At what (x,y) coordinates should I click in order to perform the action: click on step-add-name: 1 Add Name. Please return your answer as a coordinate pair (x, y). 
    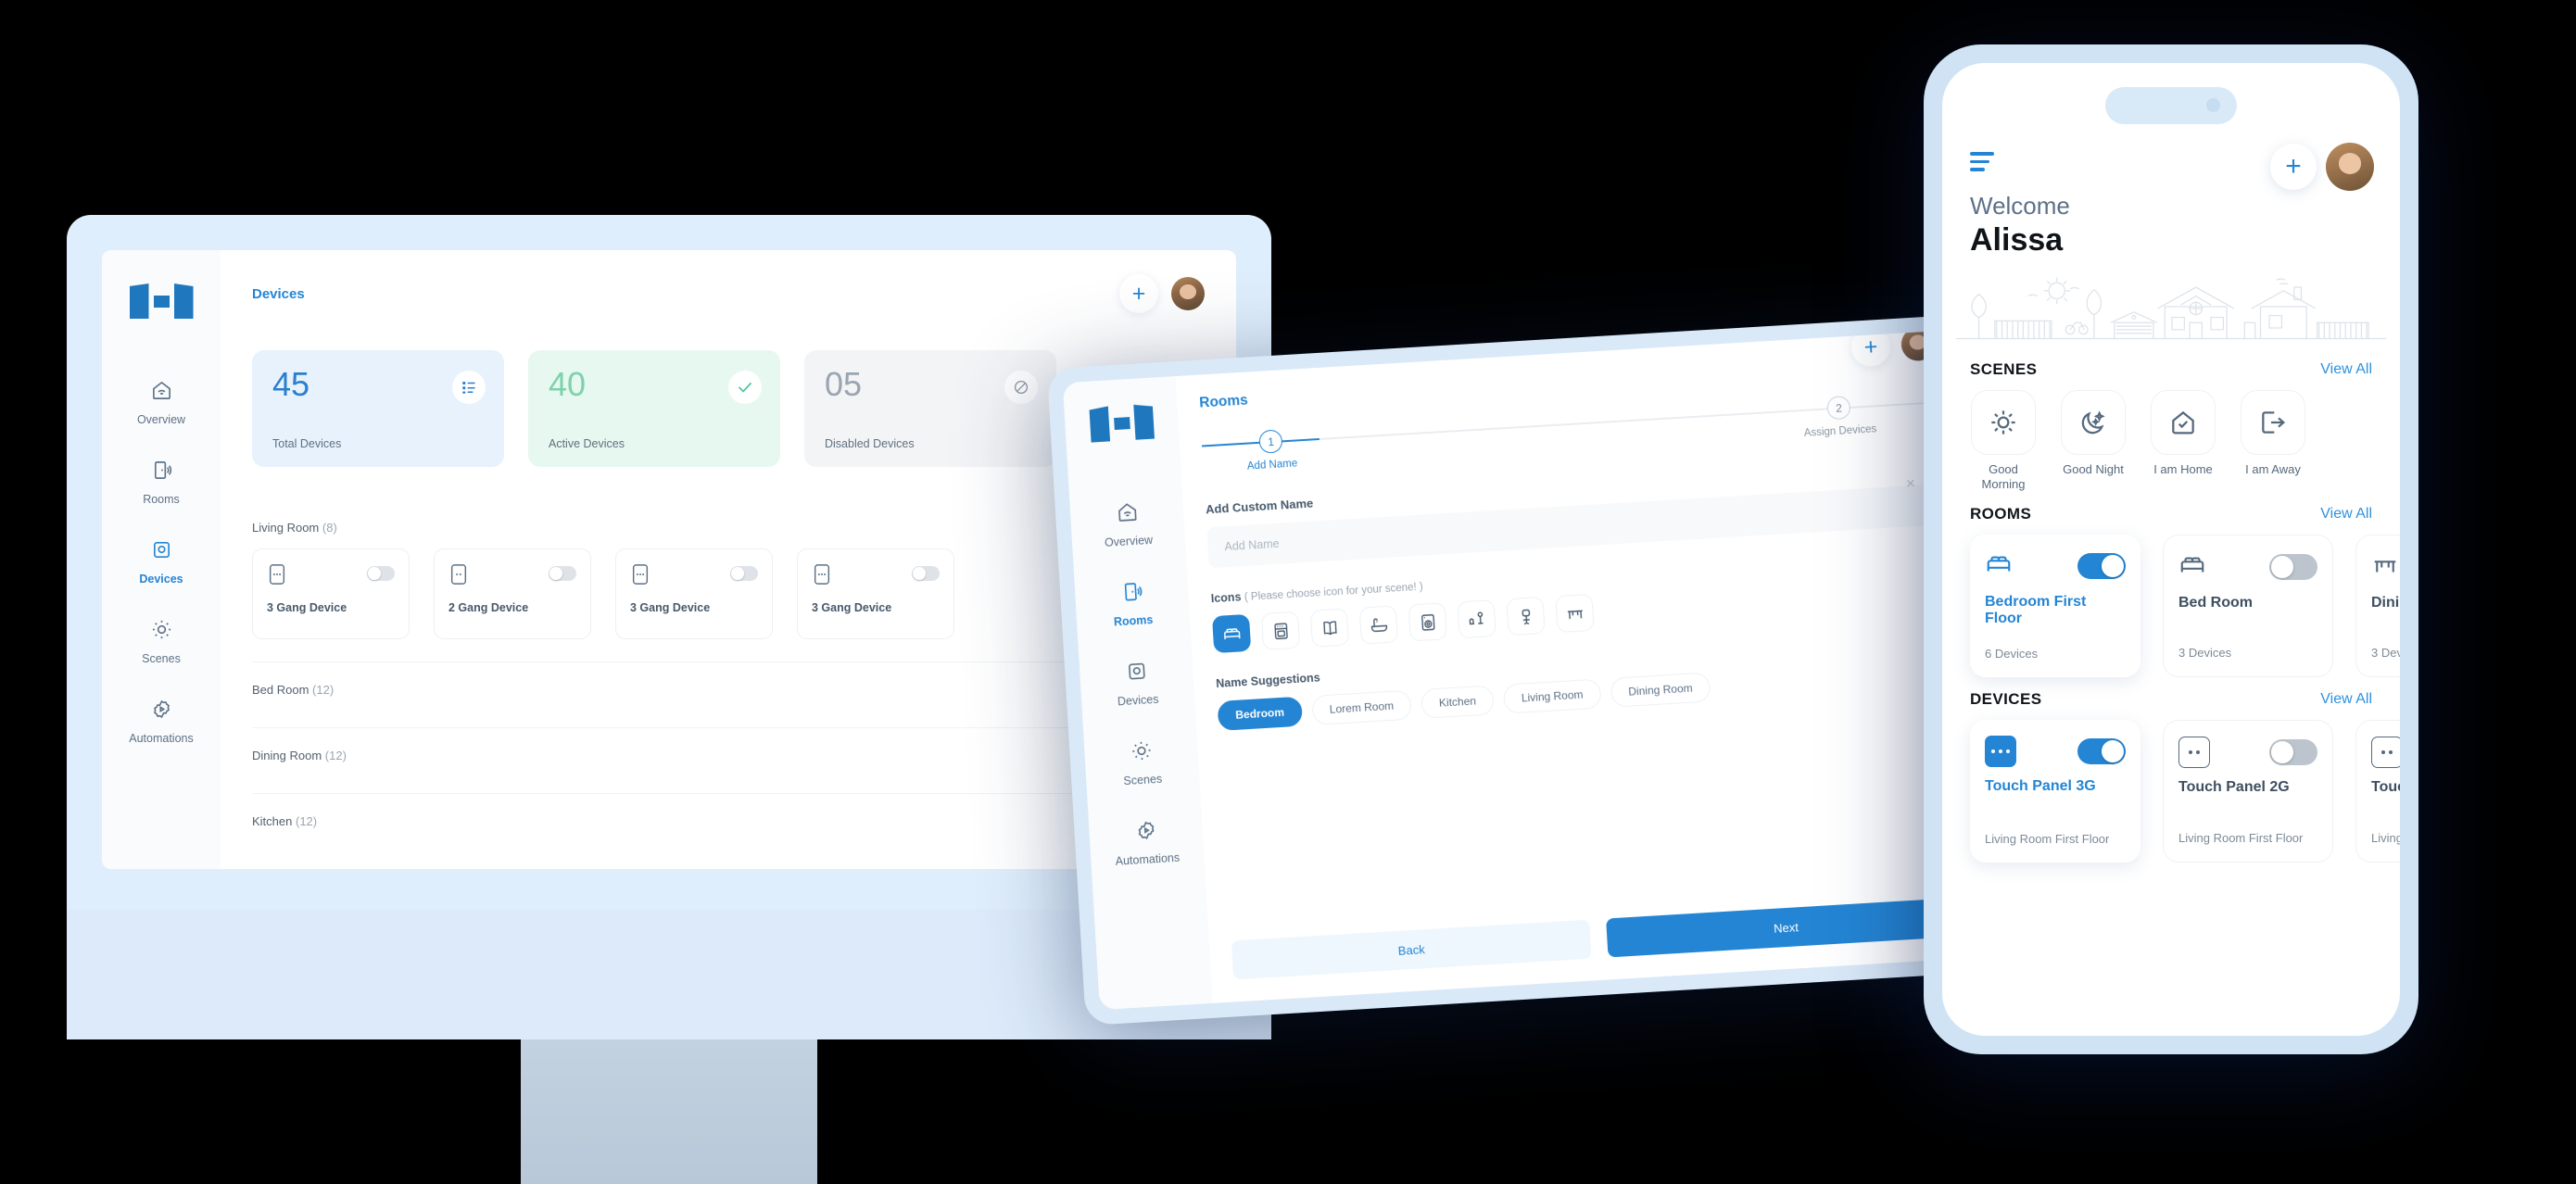
    Looking at the image, I should click on (1271, 450).